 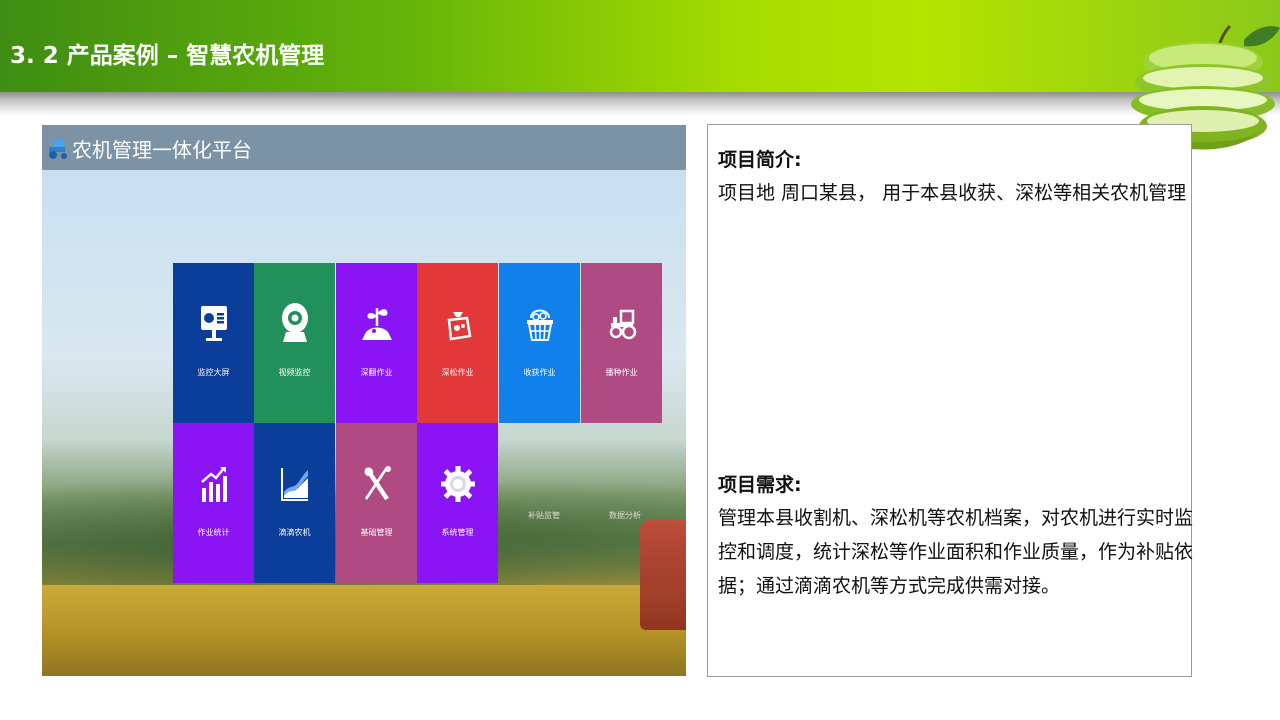 I want to click on tile-work-statistics: 作业统计, so click(x=213, y=503).